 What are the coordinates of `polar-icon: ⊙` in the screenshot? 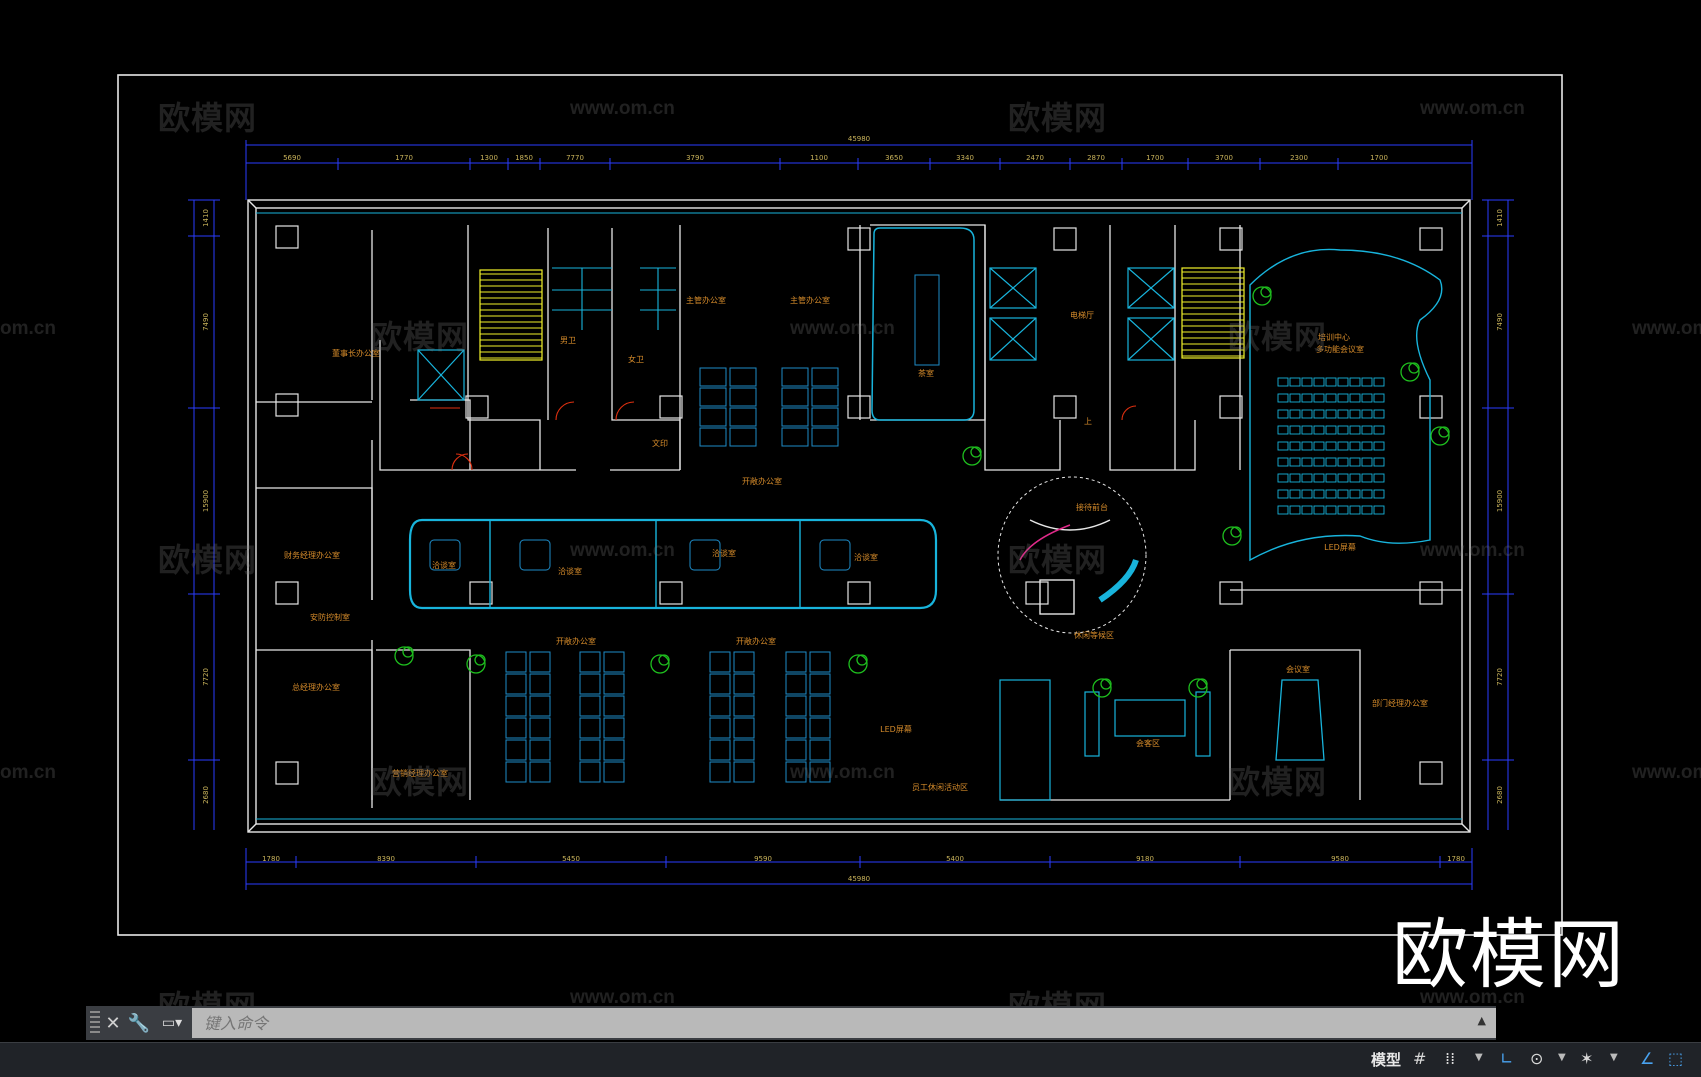 It's located at (1536, 1058).